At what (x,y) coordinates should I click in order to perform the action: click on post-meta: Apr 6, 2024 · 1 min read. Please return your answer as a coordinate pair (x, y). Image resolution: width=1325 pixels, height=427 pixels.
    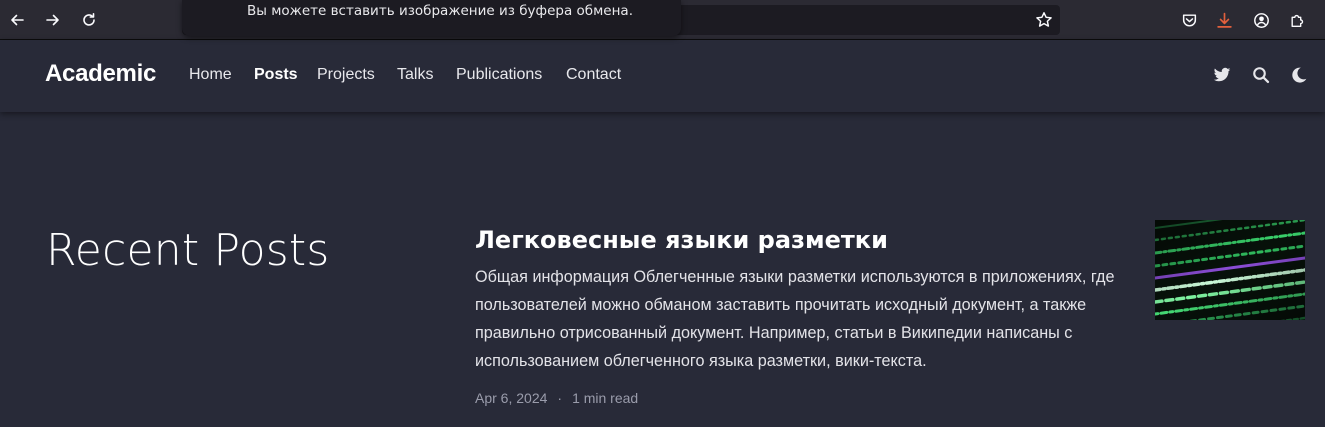
    Looking at the image, I should click on (556, 398).